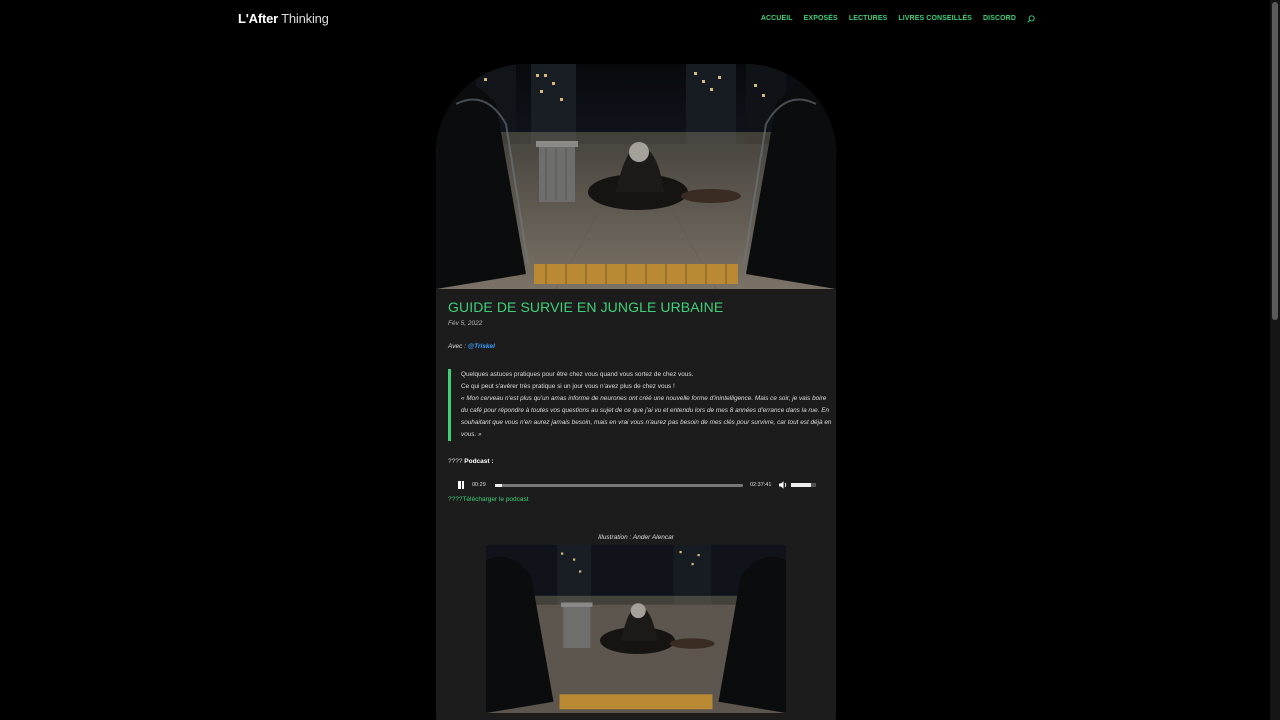 This screenshot has width=1280, height=720. What do you see at coordinates (499, 485) in the screenshot?
I see `progress-fill` at bounding box center [499, 485].